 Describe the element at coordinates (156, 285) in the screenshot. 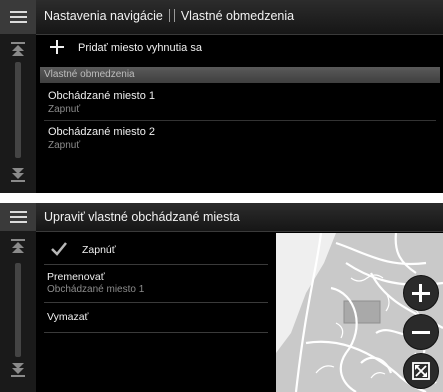

I see `rename-button: Premenovať Obchádzané miesto 1` at that location.